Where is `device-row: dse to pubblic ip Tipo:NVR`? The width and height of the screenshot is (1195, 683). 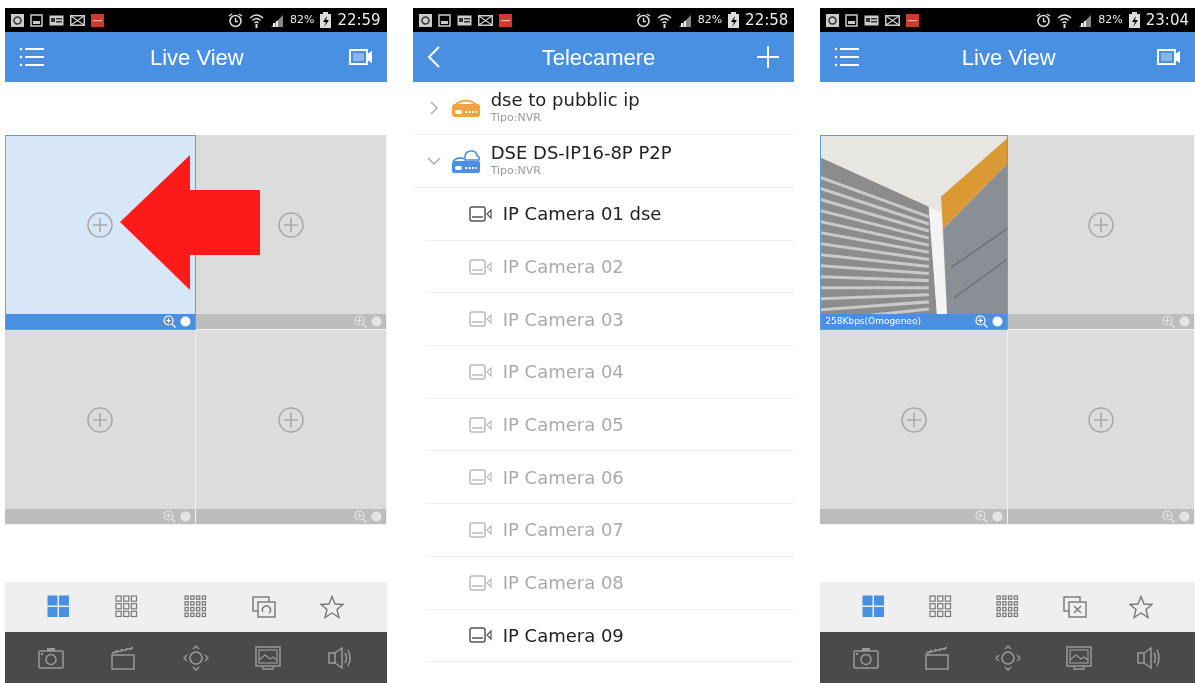
device-row: dse to pubblic ip Tipo:NVR is located at coordinates (603, 108).